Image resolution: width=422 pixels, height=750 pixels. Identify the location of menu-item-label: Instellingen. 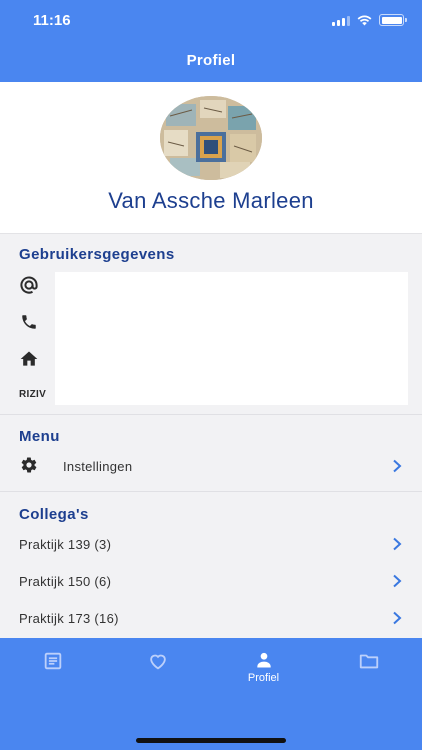
(98, 466).